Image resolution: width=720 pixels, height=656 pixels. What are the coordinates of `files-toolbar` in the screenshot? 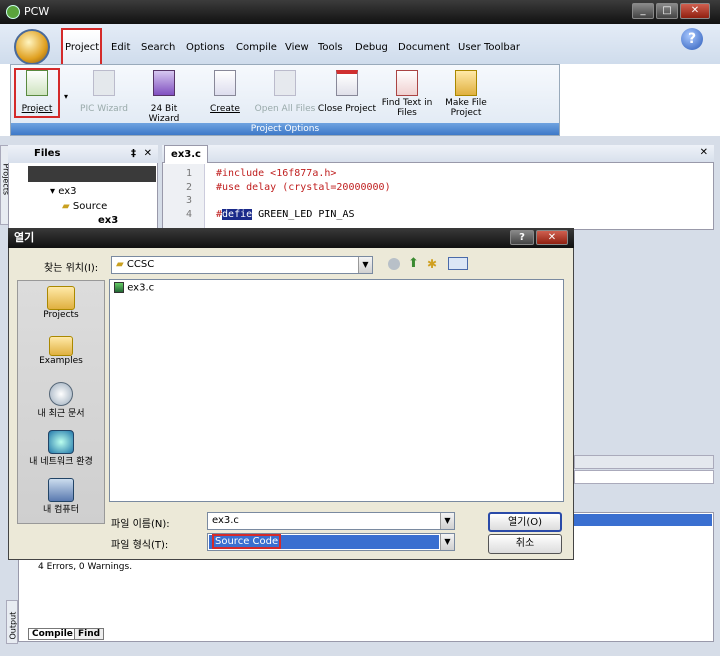 It's located at (92, 174).